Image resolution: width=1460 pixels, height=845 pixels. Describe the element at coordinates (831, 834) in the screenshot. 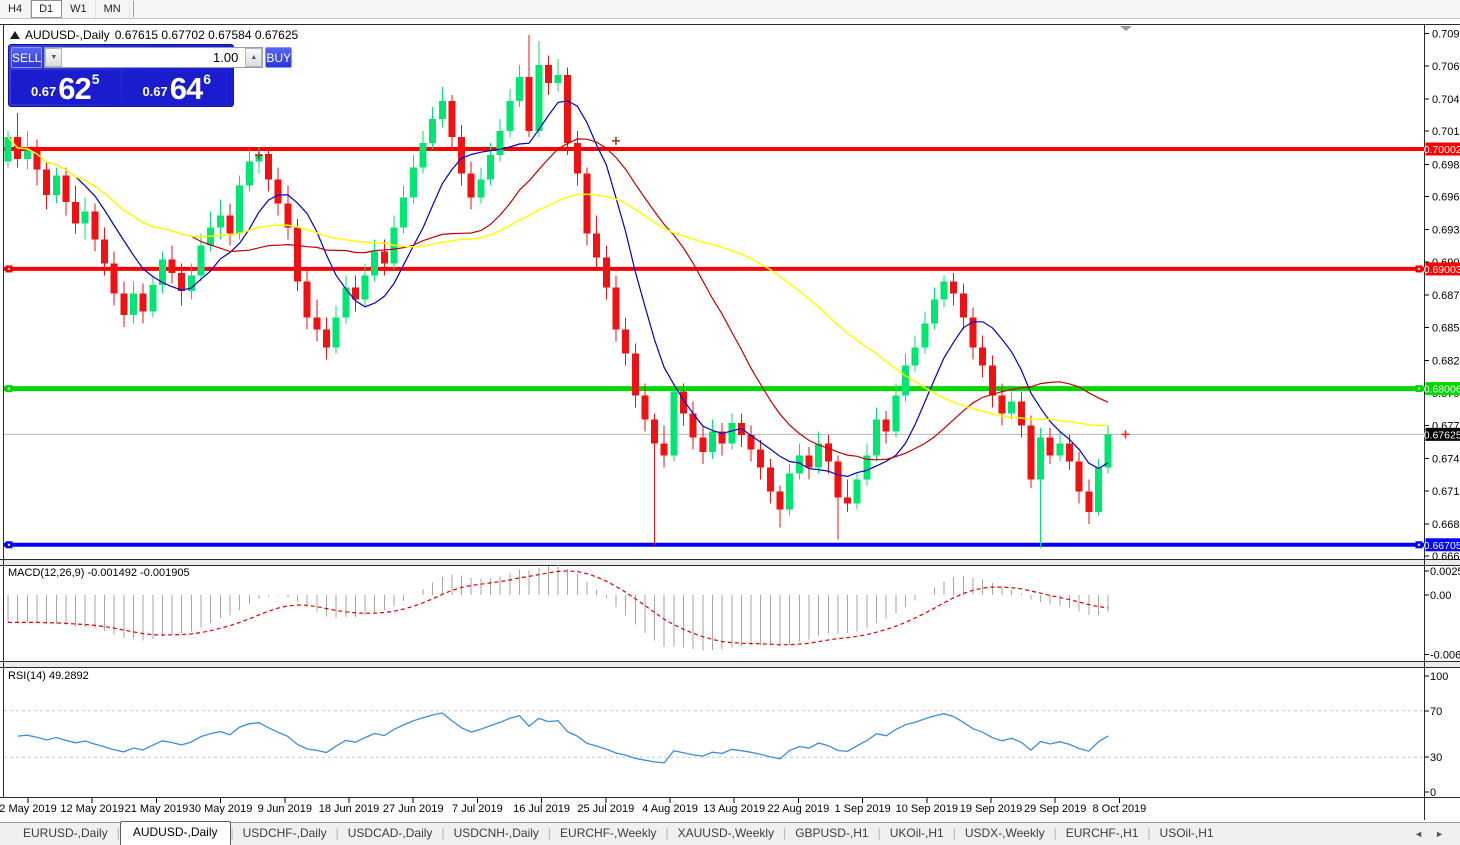

I see `tab-gbpusd-h1: GBPUSD-,H1` at that location.